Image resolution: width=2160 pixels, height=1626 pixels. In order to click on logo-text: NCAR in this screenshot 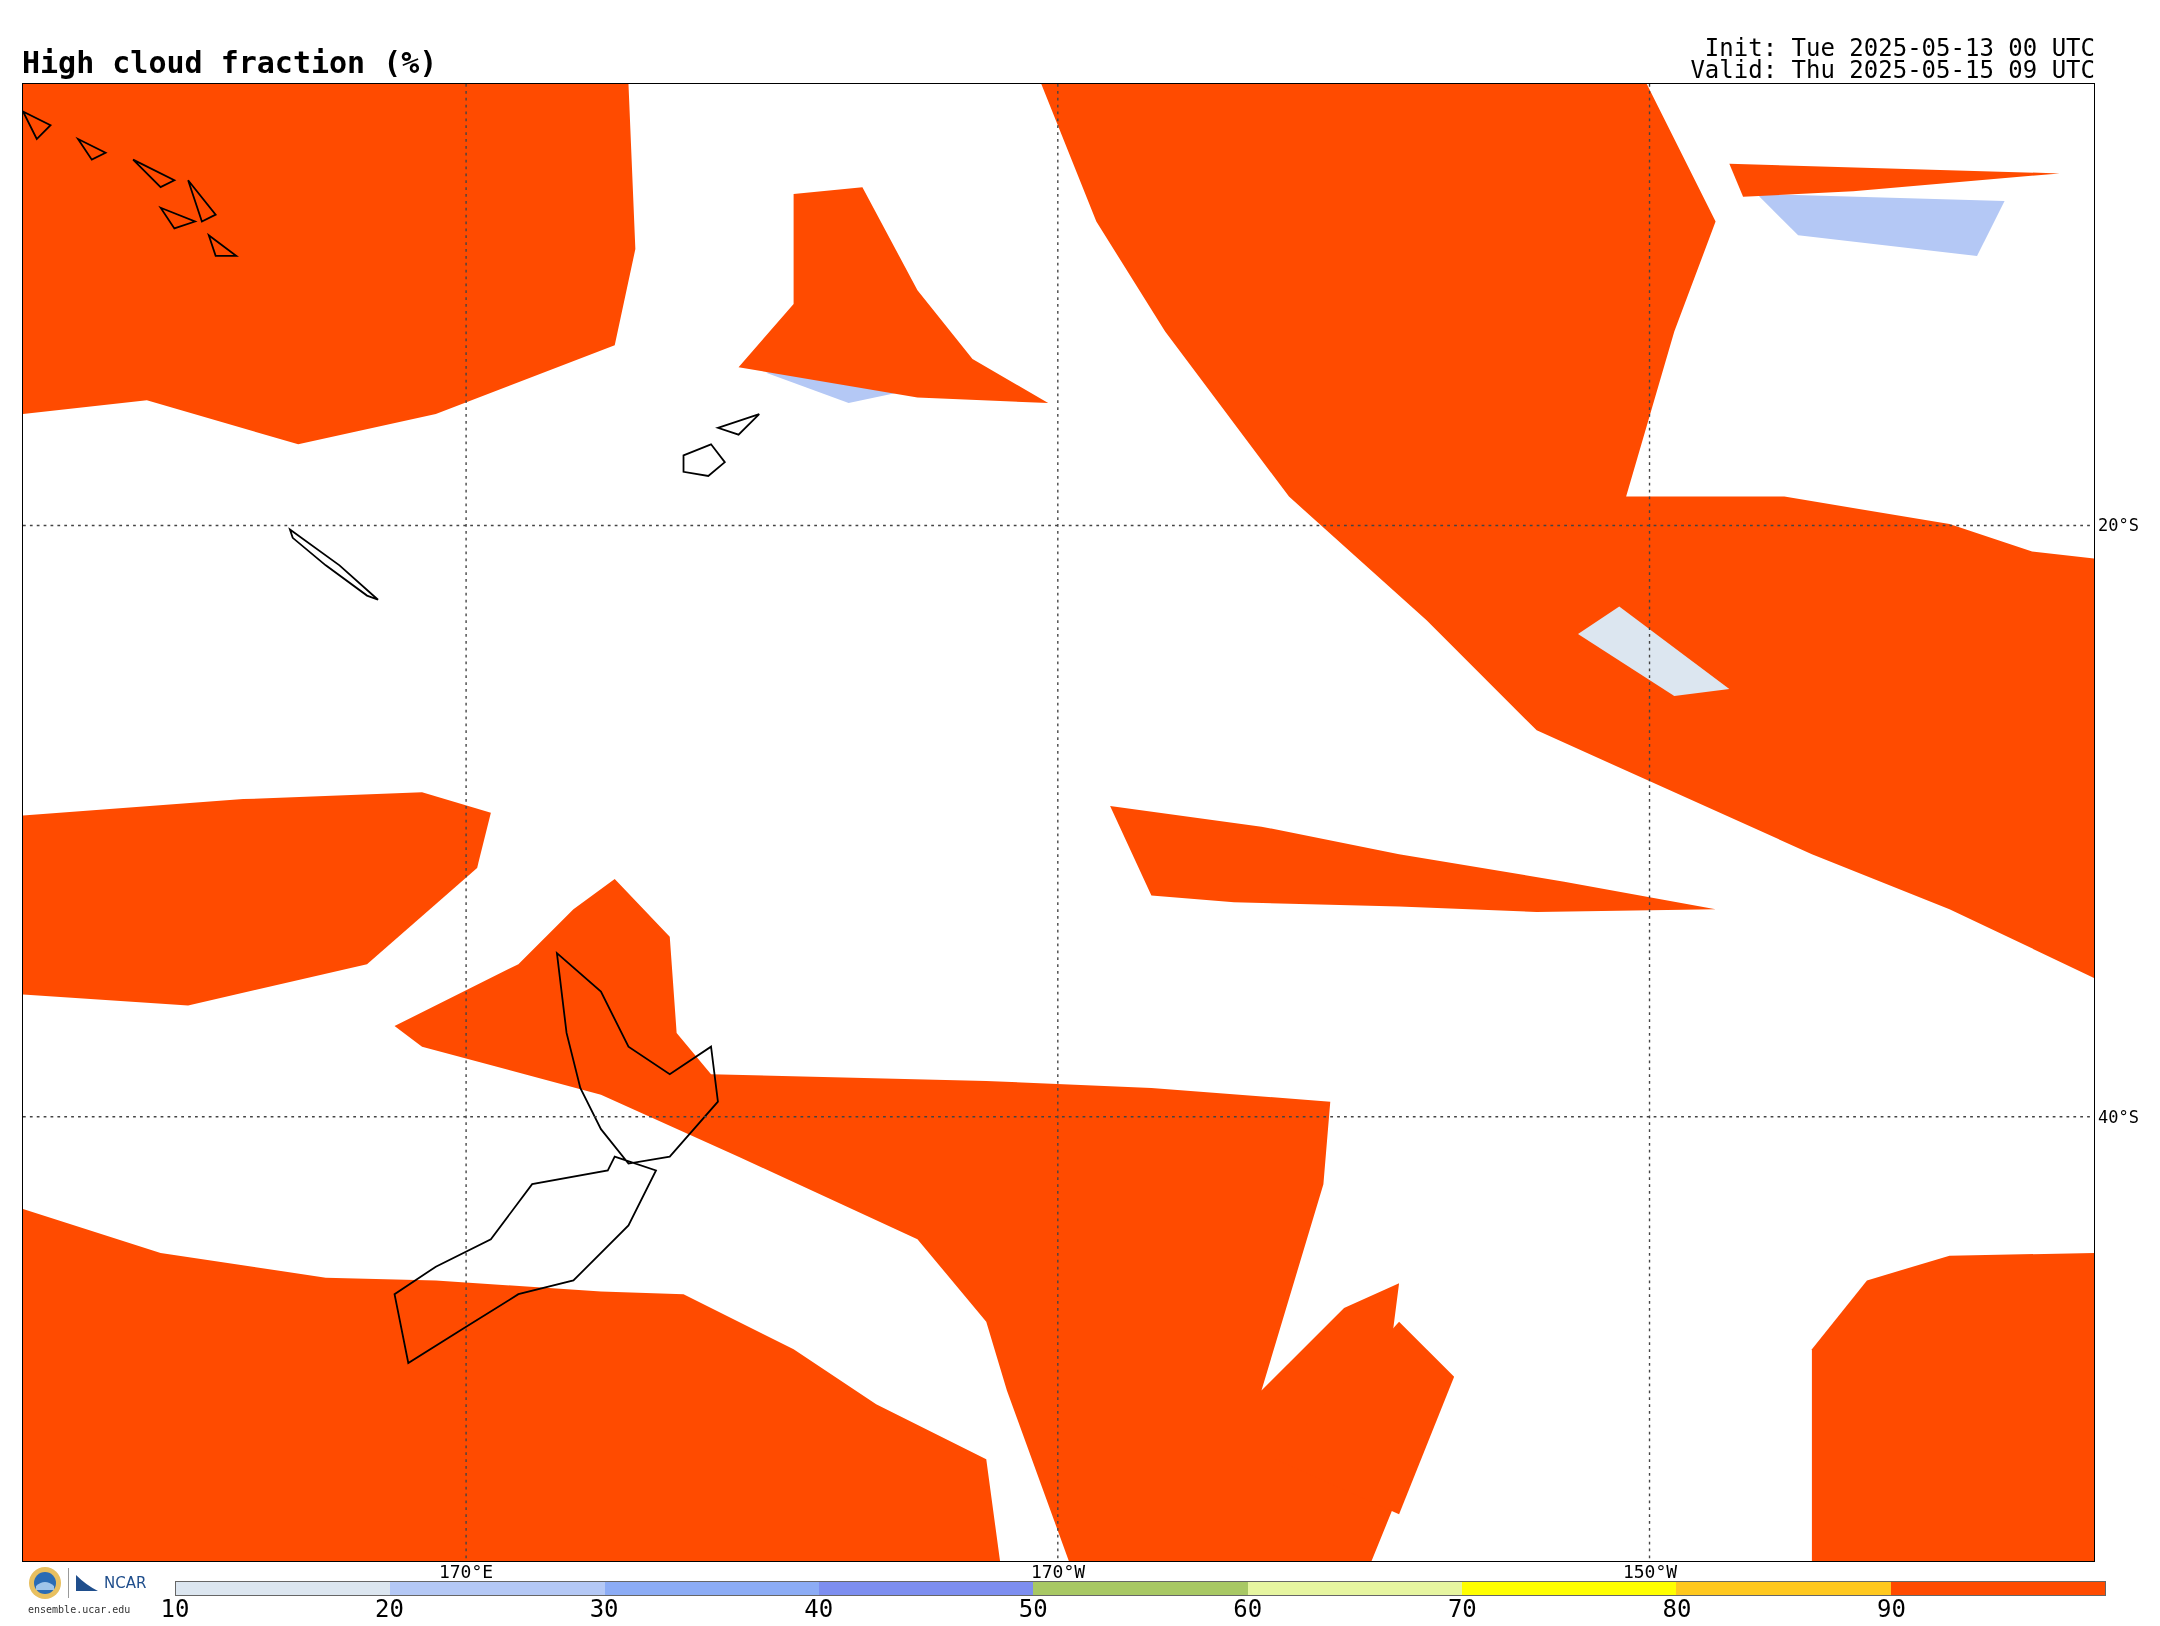, I will do `click(125, 1583)`.